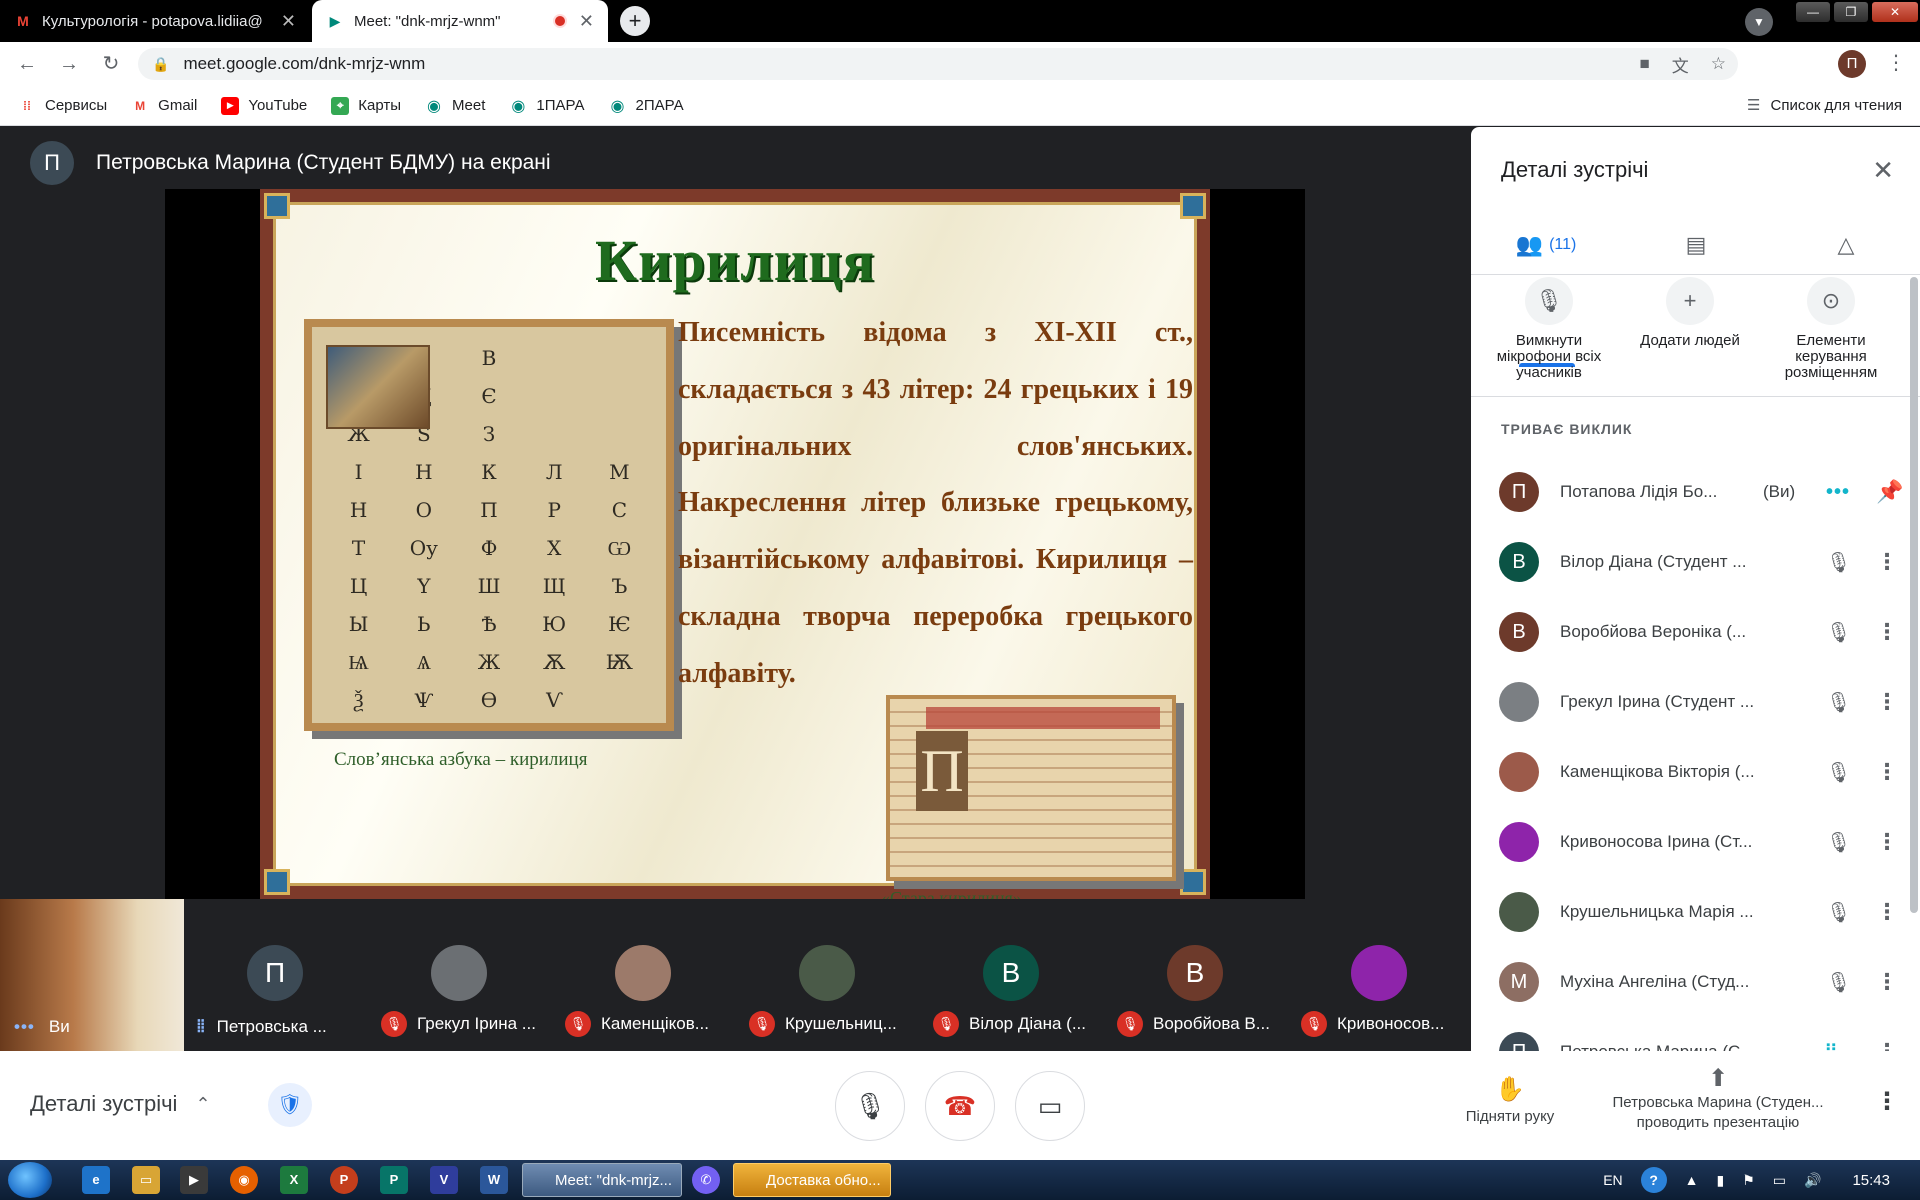  I want to click on media-player-icon: ▶, so click(194, 1180).